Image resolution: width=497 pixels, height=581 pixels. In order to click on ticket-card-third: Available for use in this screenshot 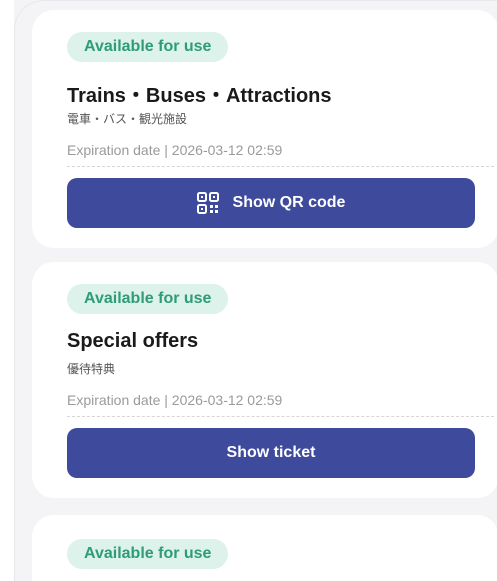, I will do `click(264, 548)`.